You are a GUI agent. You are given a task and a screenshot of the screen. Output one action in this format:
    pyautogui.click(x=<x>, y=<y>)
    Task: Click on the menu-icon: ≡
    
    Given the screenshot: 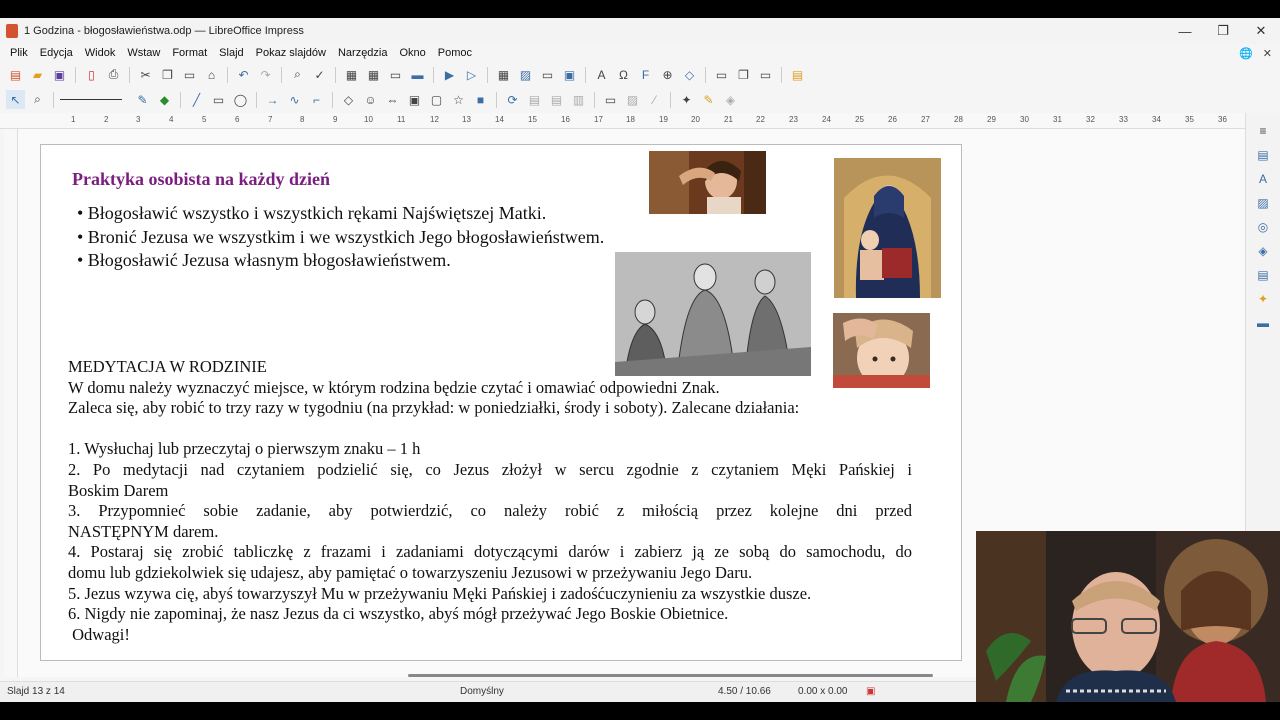 What is the action you would take?
    pyautogui.click(x=1263, y=131)
    